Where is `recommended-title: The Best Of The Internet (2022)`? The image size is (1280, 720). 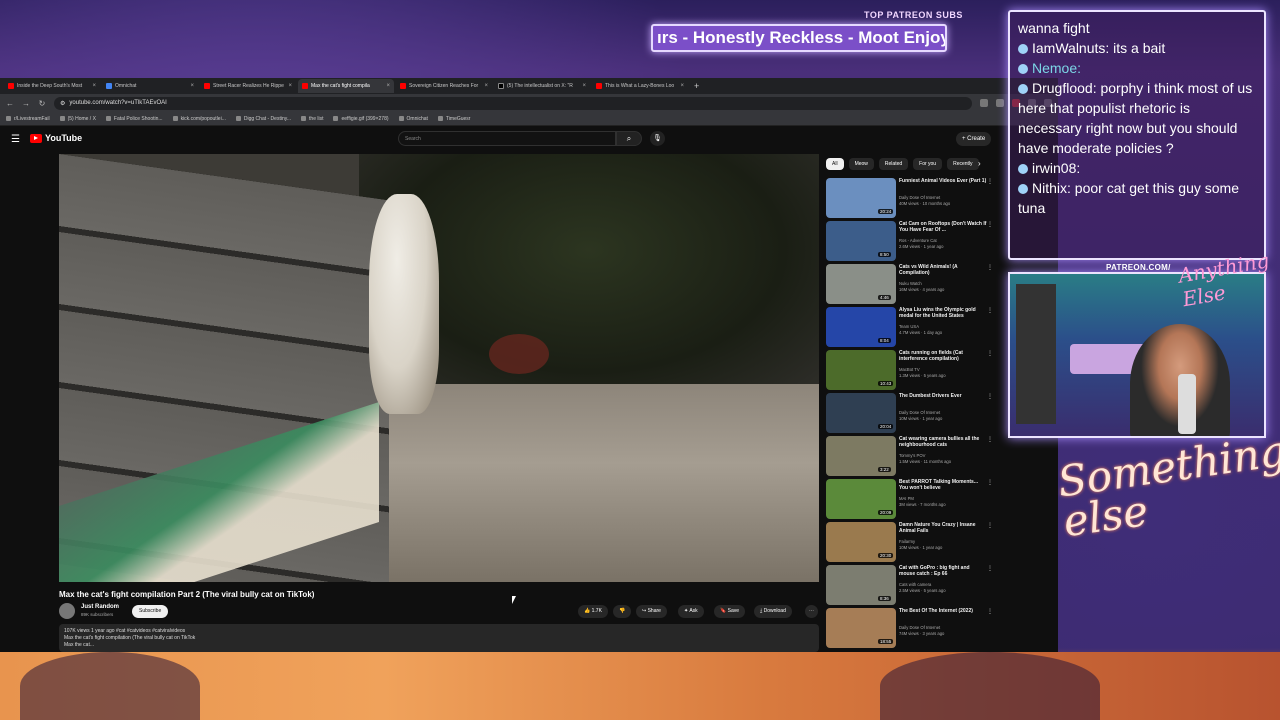 recommended-title: The Best Of The Internet (2022) is located at coordinates (943, 611).